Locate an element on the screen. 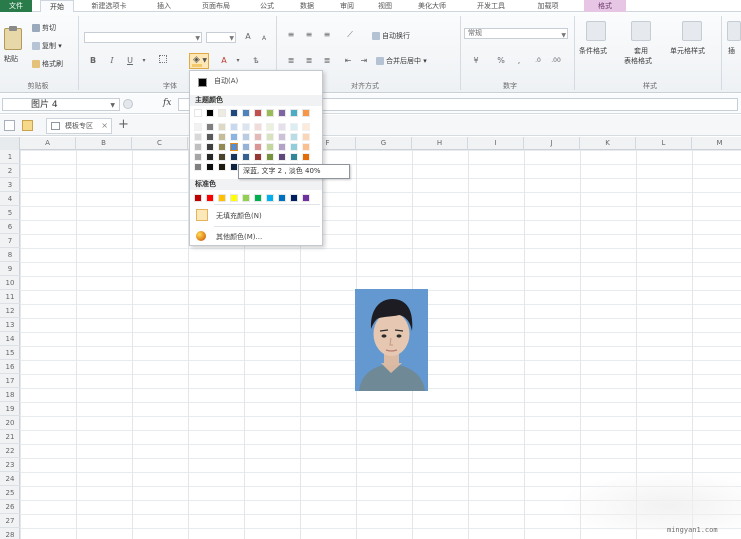 The width and height of the screenshot is (741, 539). tab-3: 插入 is located at coordinates (164, 6).